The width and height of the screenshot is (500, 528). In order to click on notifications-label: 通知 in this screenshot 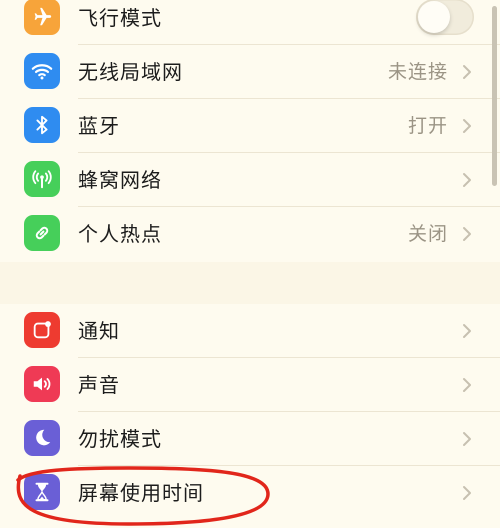, I will do `click(99, 331)`.